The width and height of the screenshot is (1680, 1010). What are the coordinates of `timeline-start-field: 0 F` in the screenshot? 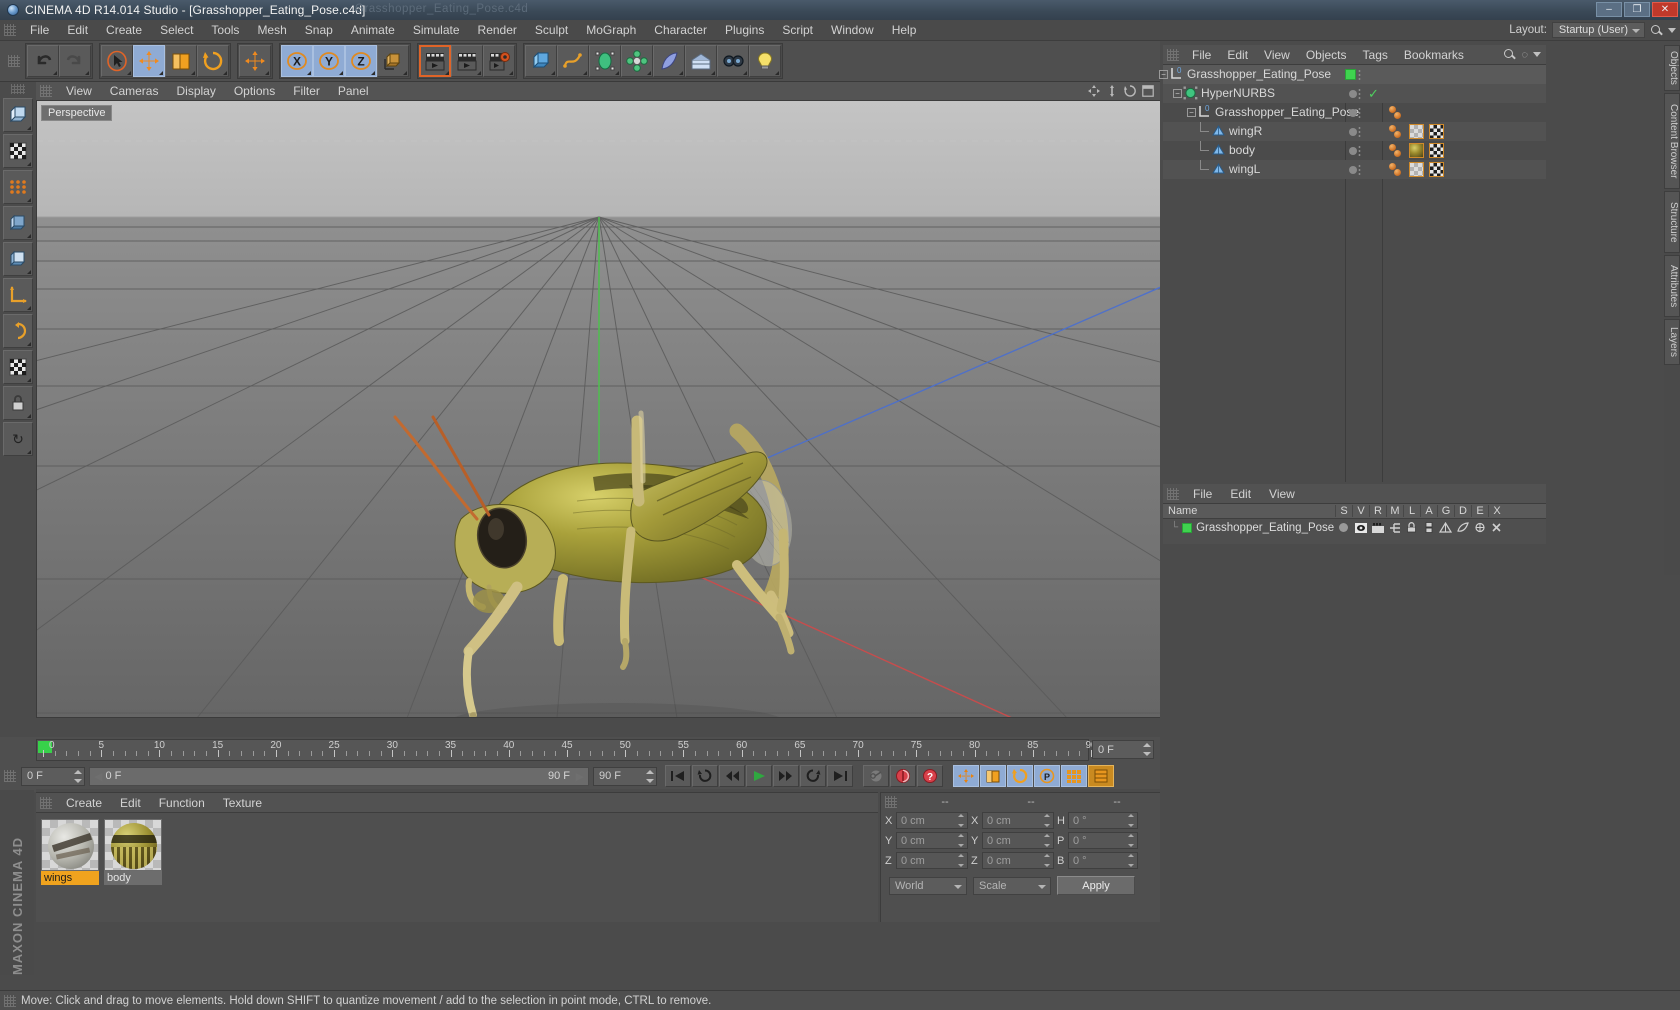 It's located at (53, 776).